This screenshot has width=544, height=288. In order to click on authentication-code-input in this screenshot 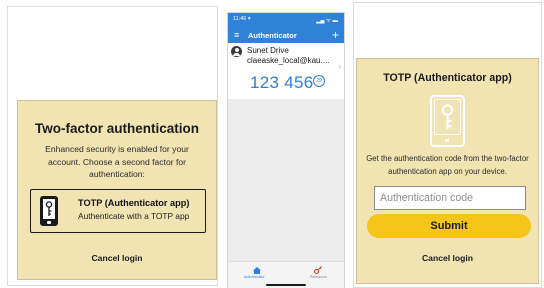, I will do `click(450, 198)`.